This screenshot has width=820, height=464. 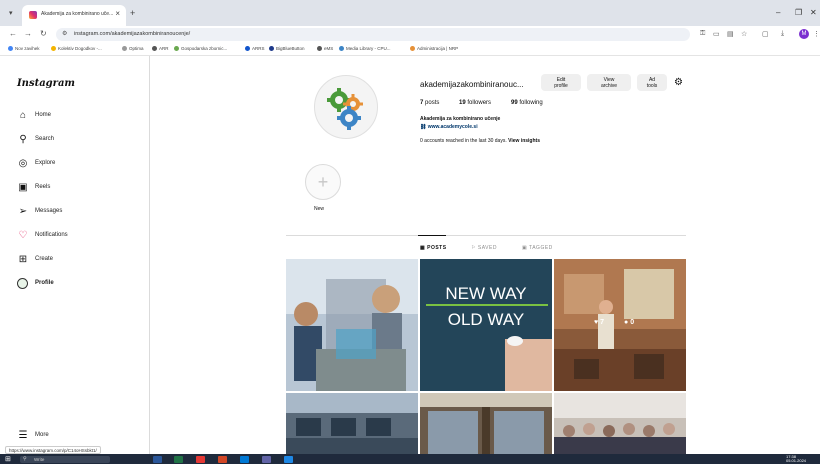 I want to click on tab-list-dropdown-icon: ▾, so click(x=11, y=13).